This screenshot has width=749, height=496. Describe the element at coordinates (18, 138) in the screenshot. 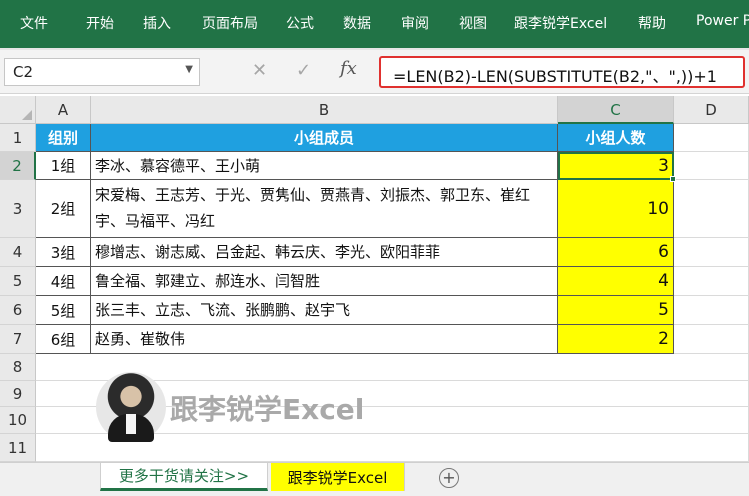

I see `row-header-1: 1` at that location.